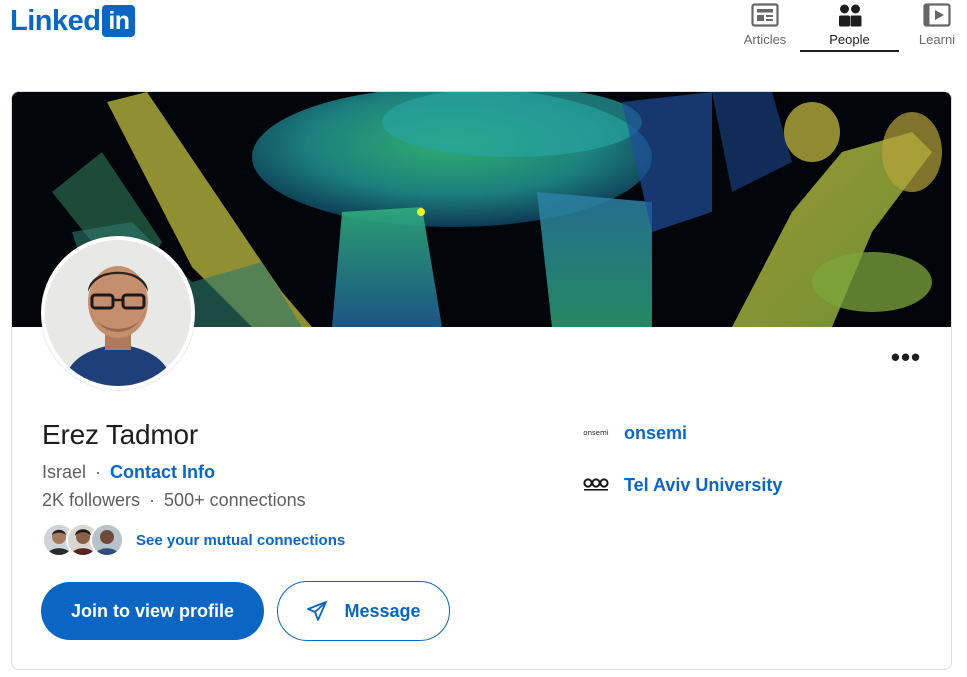 The width and height of the screenshot is (967, 677). I want to click on primary-nav: Articles People Learni, so click(846, 26).